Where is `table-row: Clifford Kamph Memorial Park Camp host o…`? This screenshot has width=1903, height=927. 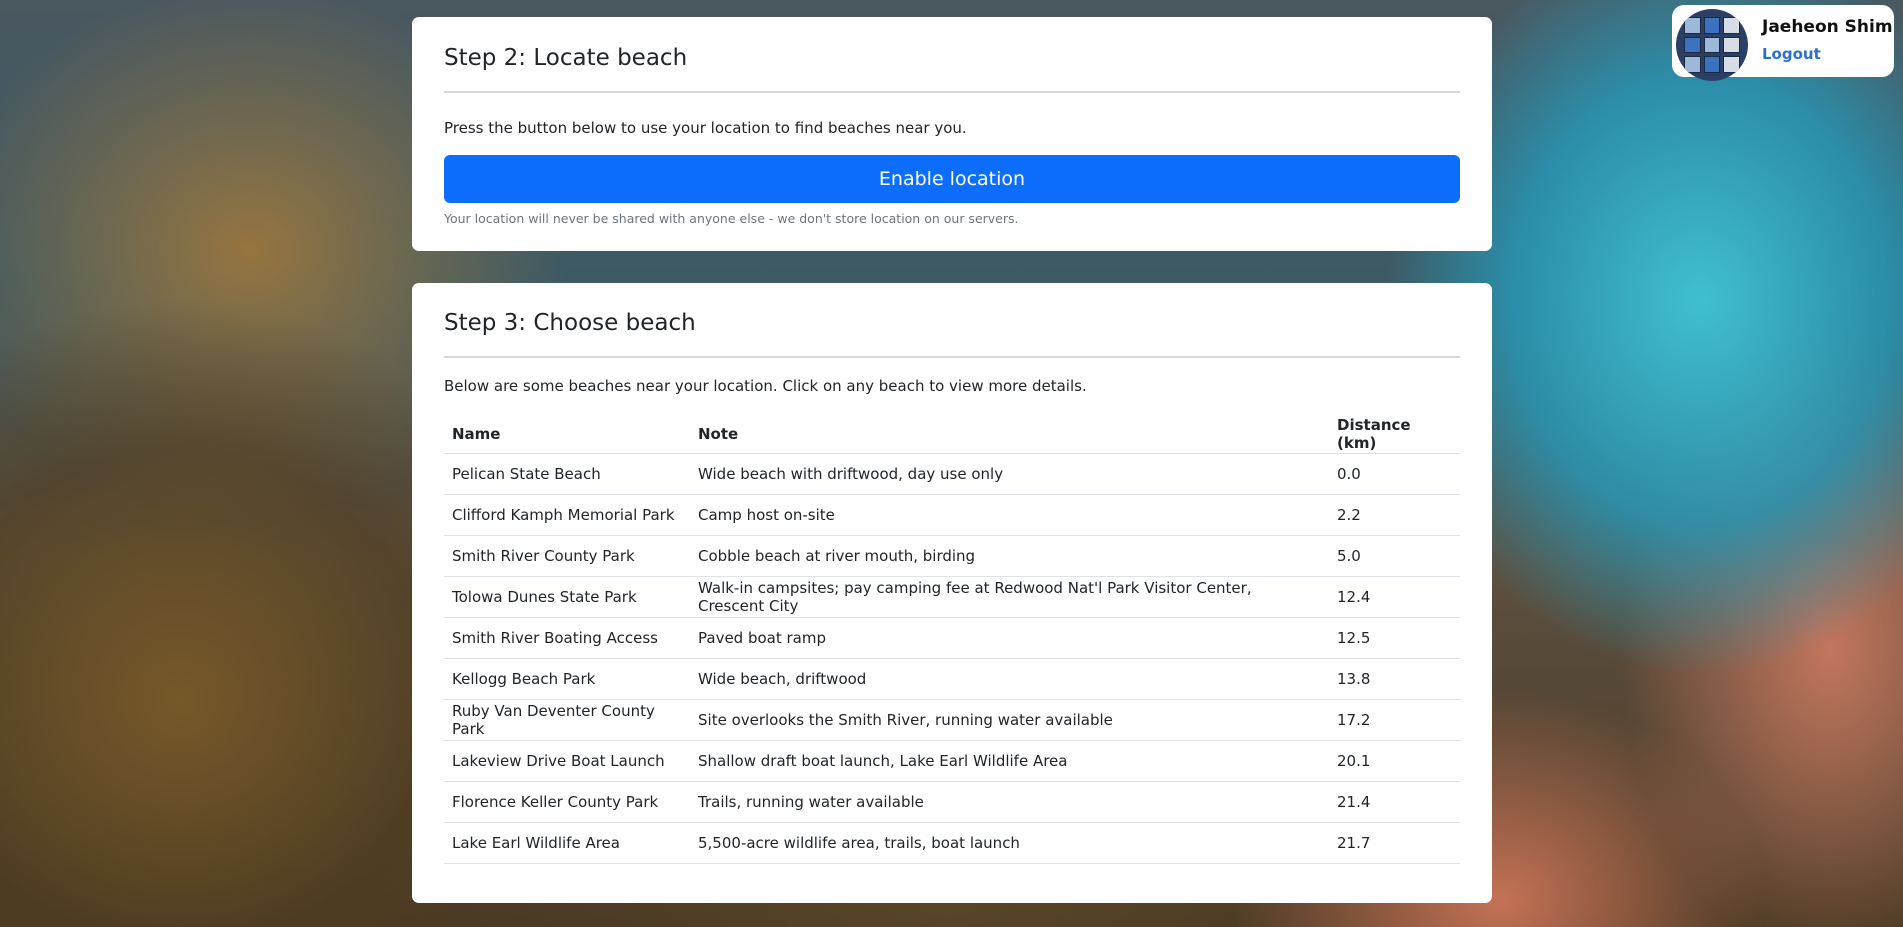 table-row: Clifford Kamph Memorial Park Camp host o… is located at coordinates (952, 515).